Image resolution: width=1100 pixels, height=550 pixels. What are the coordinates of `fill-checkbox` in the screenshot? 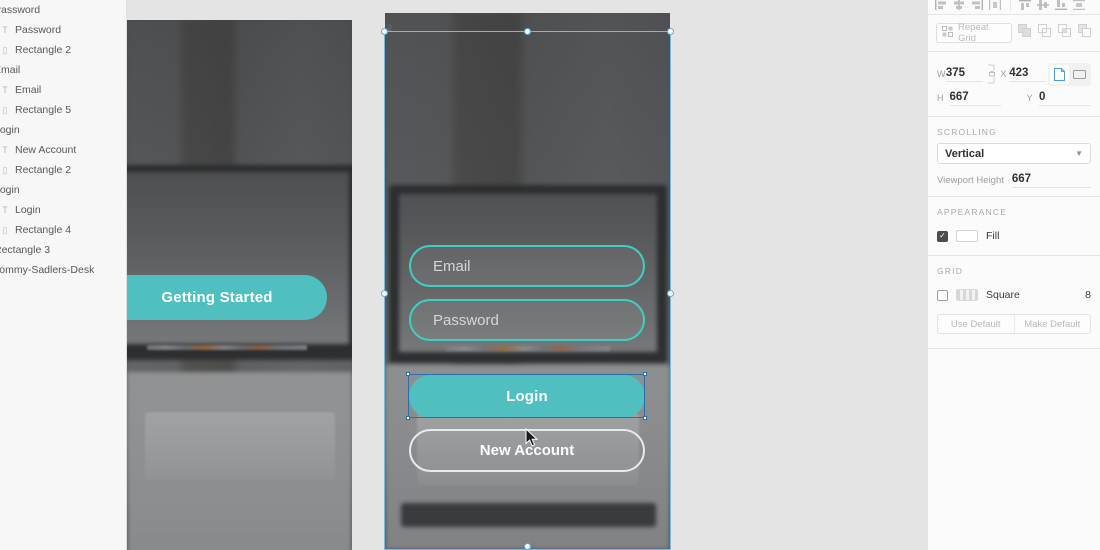 It's located at (942, 236).